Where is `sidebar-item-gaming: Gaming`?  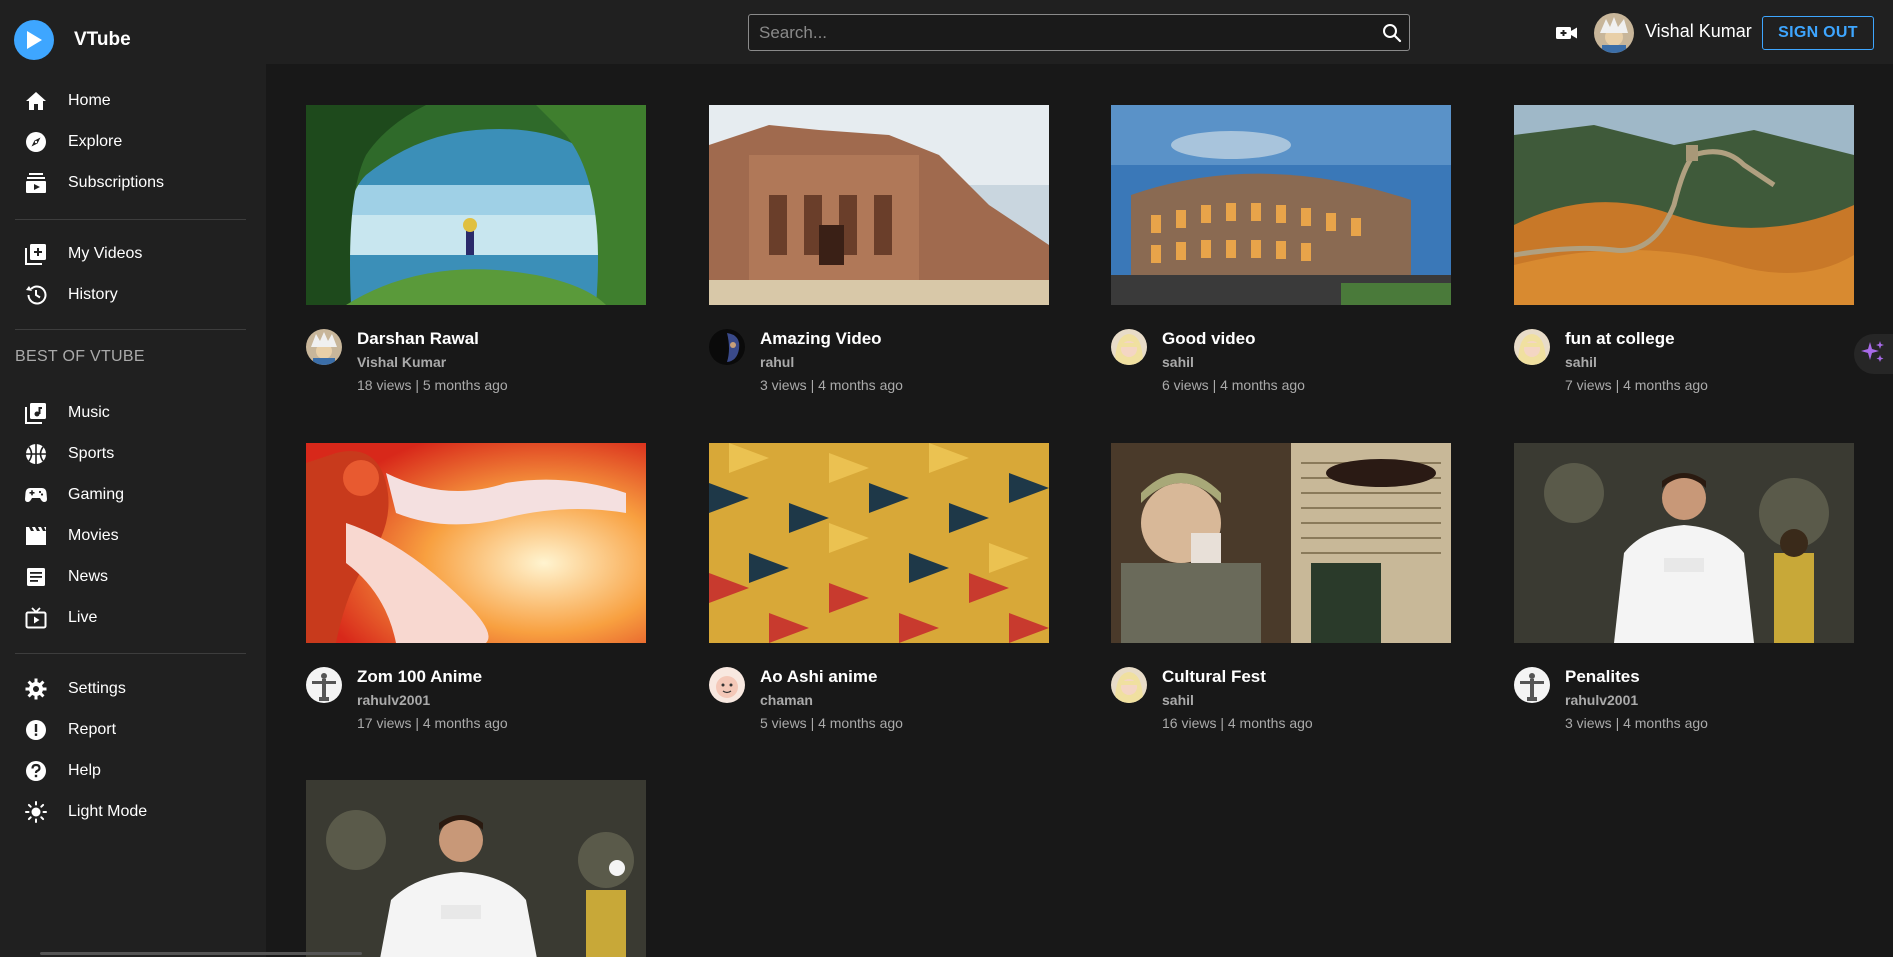 sidebar-item-gaming: Gaming is located at coordinates (133, 495).